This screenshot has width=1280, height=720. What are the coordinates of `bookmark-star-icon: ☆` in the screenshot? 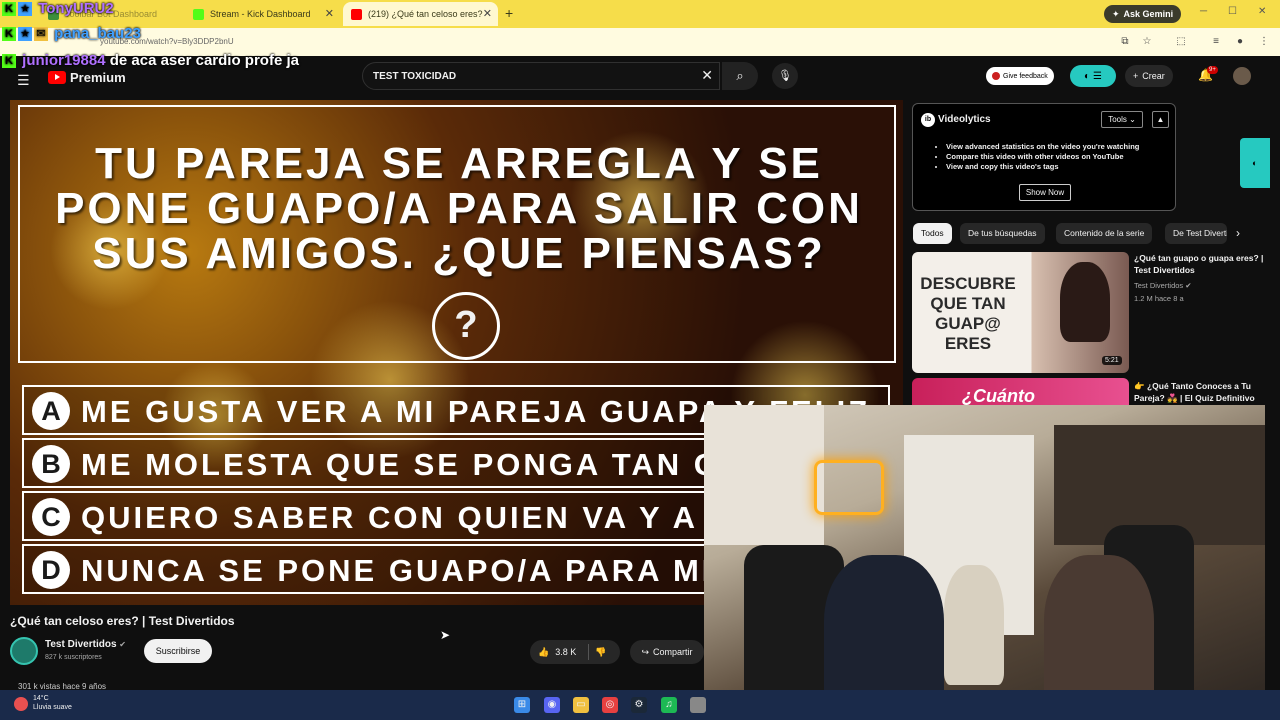 It's located at (1147, 42).